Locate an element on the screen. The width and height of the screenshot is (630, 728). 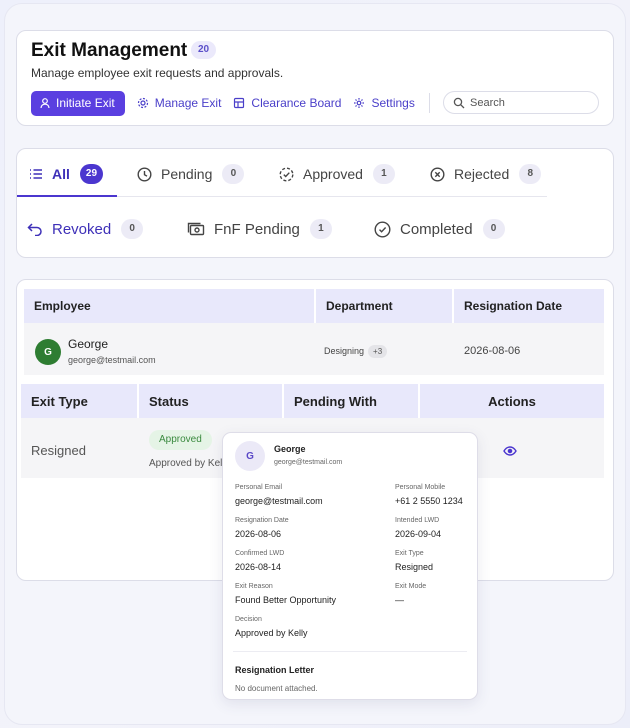
col-pending-with: Pending With is located at coordinates (352, 401).